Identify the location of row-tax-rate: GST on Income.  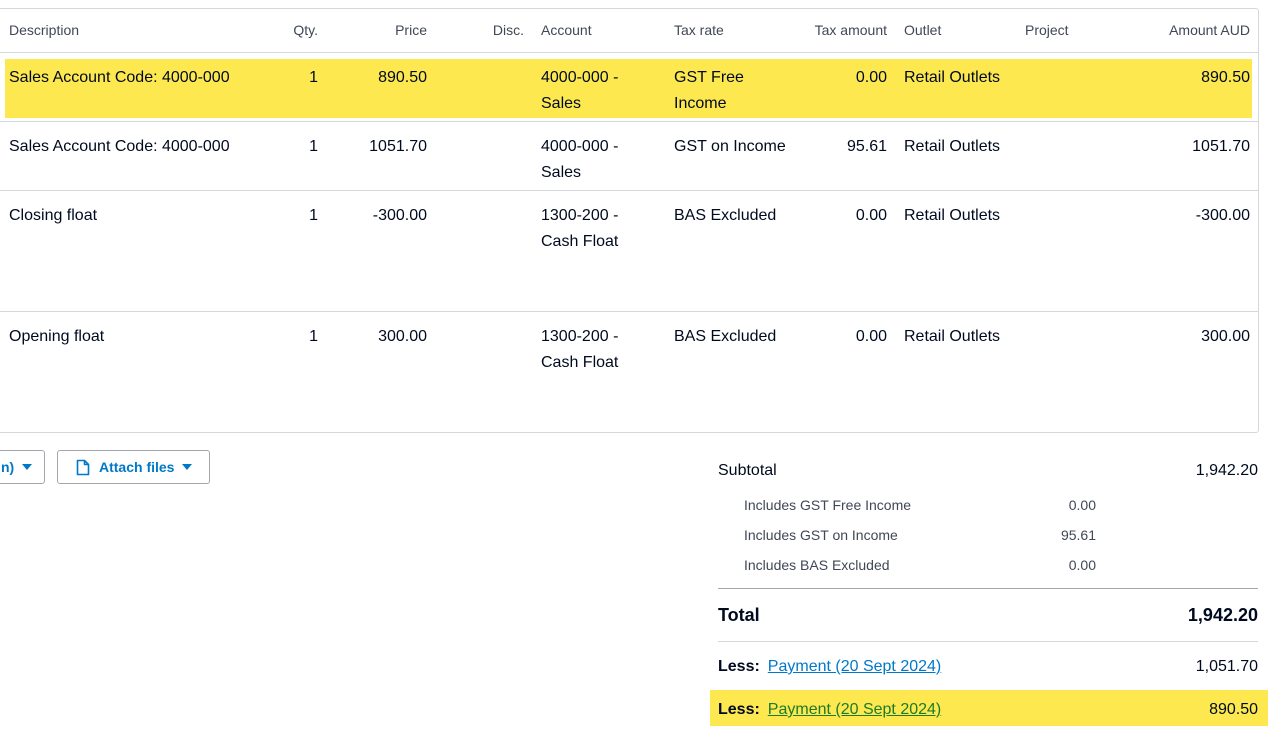
(739, 147).